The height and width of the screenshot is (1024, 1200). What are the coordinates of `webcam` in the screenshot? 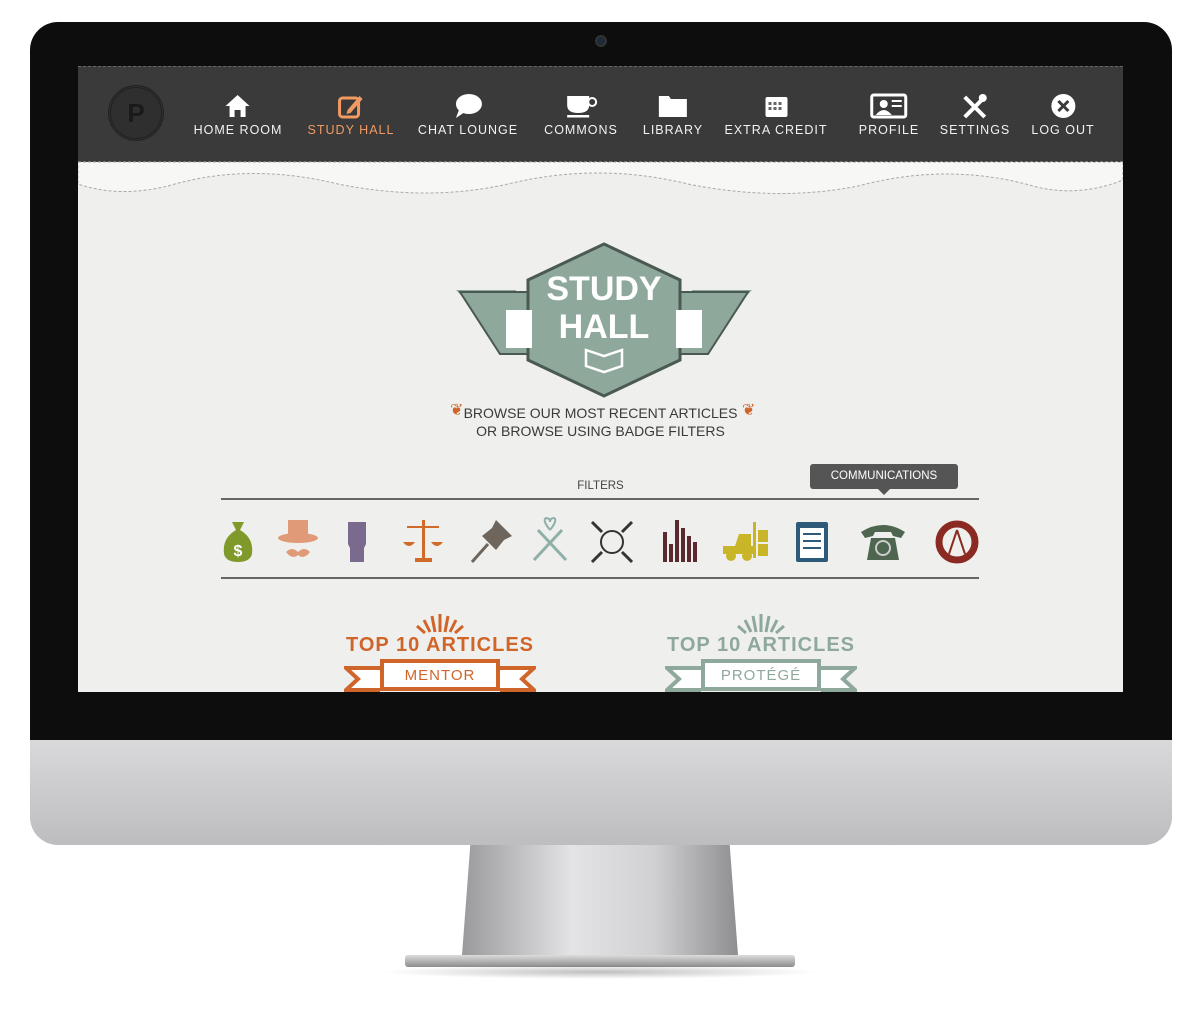 It's located at (601, 41).